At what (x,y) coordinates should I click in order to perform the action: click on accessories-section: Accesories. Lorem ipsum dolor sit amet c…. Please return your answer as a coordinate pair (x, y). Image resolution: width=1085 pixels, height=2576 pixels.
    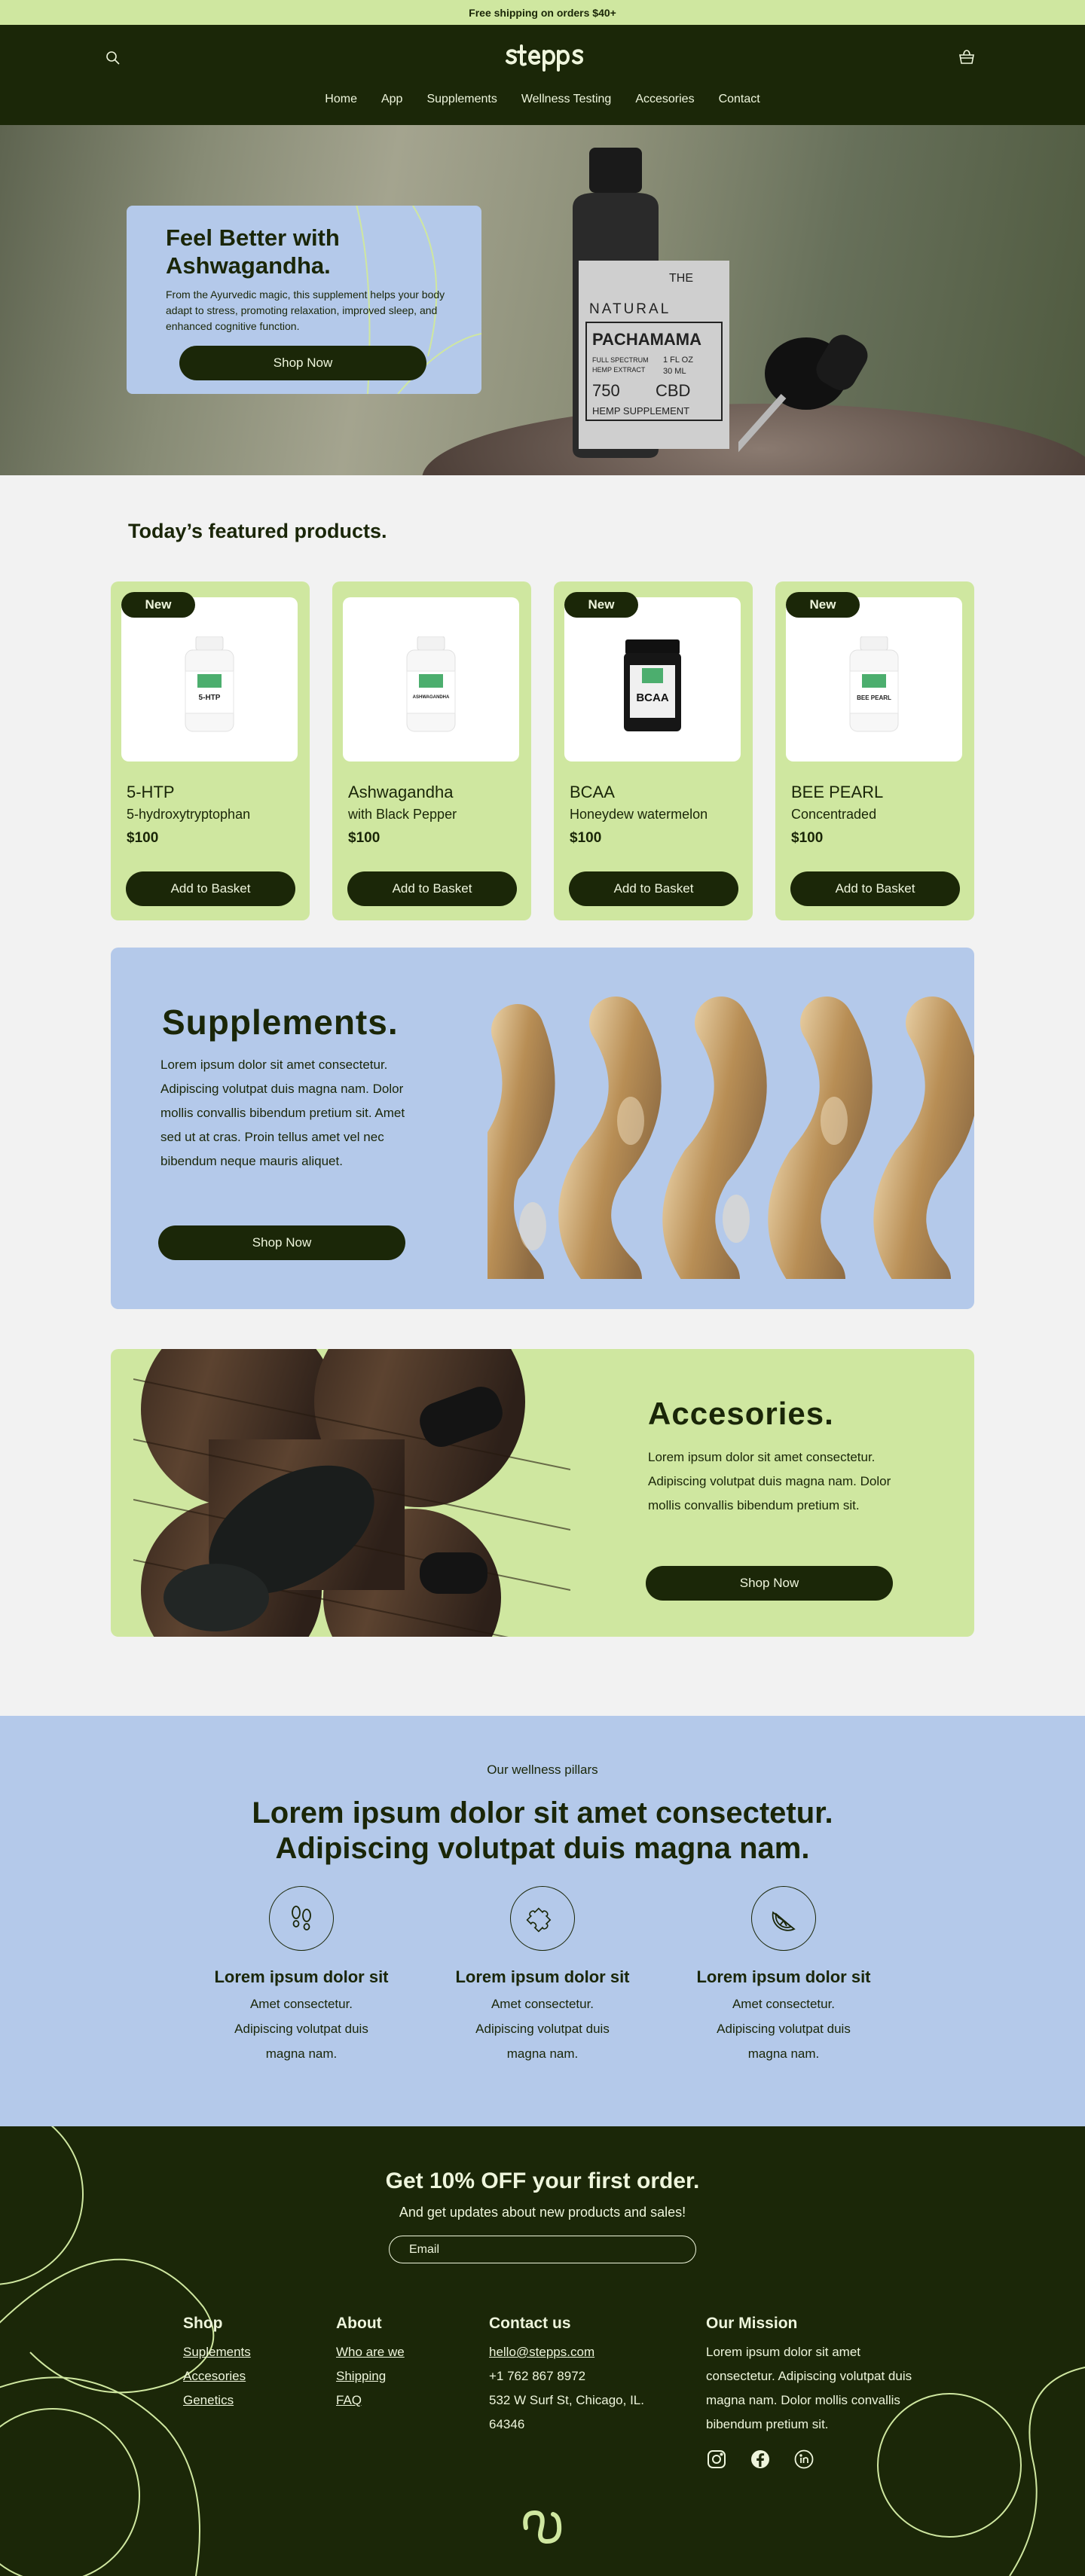
    Looking at the image, I should click on (542, 1493).